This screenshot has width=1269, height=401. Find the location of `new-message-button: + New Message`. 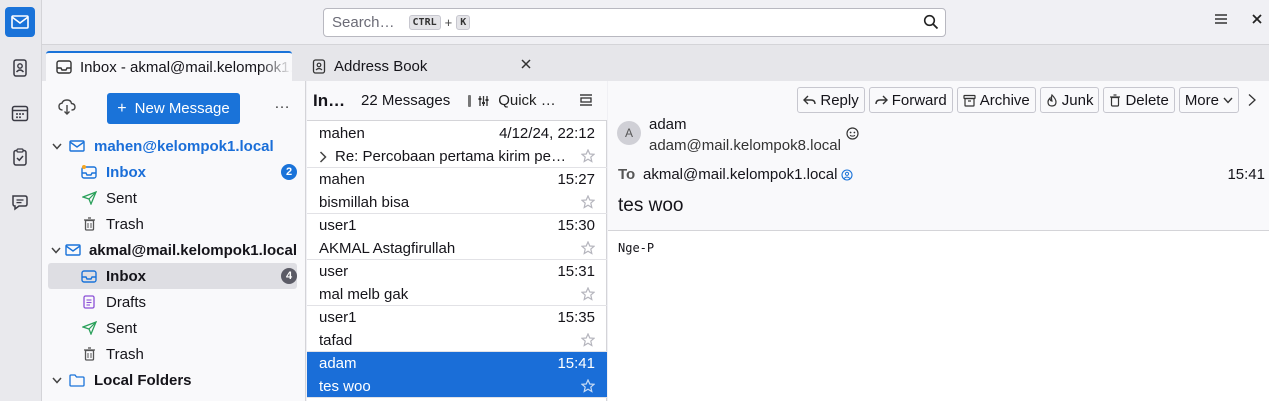

new-message-button: + New Message is located at coordinates (173, 108).